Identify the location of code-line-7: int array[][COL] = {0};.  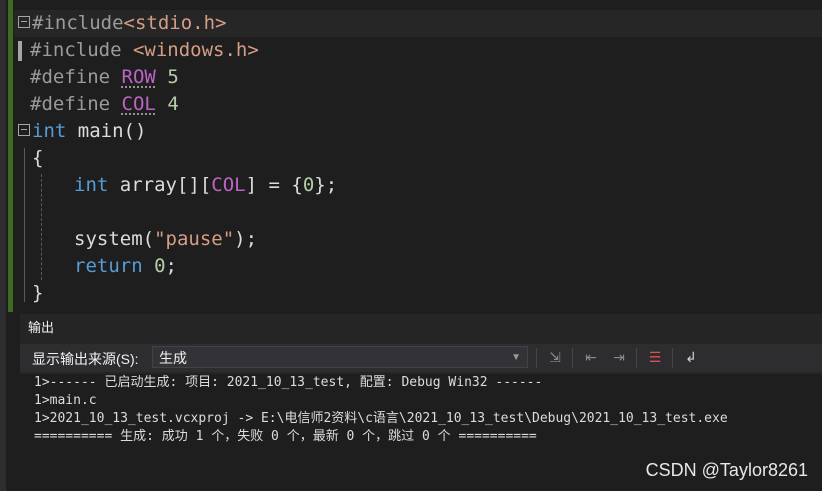
(205, 185).